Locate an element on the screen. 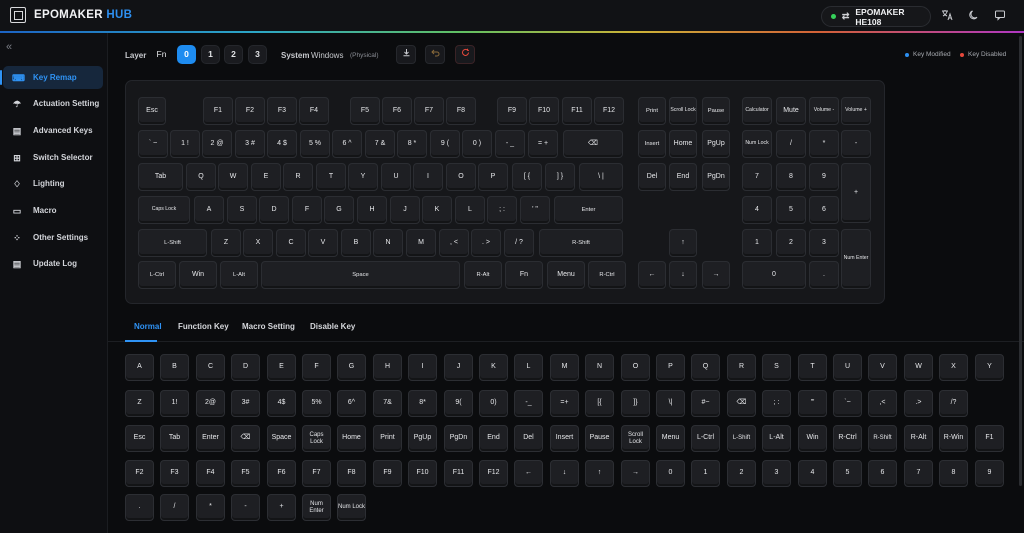  picker-key: .> is located at coordinates (918, 403).